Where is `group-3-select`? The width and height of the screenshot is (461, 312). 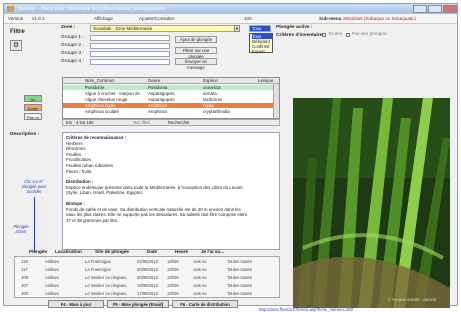
group-3-select is located at coordinates (130, 54).